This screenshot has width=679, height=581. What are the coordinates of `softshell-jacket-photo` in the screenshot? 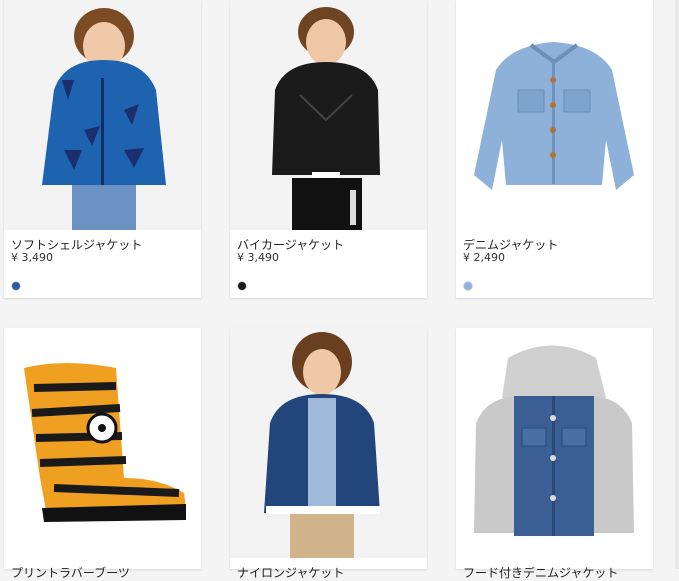 It's located at (102, 115).